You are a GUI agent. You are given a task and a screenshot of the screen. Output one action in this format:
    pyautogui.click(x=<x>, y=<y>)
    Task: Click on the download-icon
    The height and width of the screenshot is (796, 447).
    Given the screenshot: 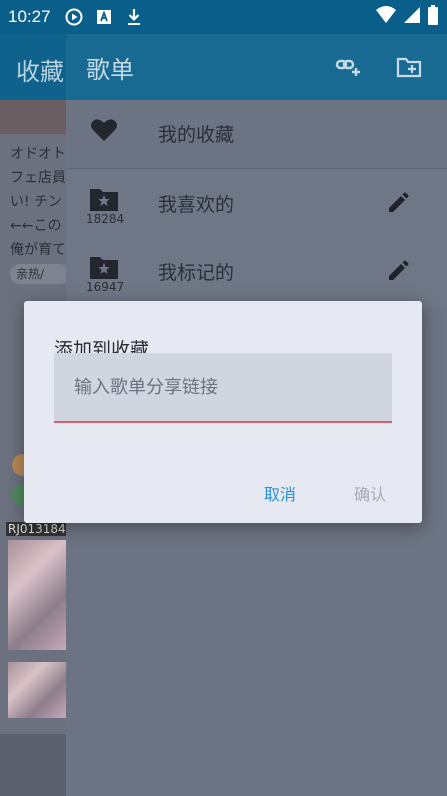 What is the action you would take?
    pyautogui.click(x=134, y=17)
    